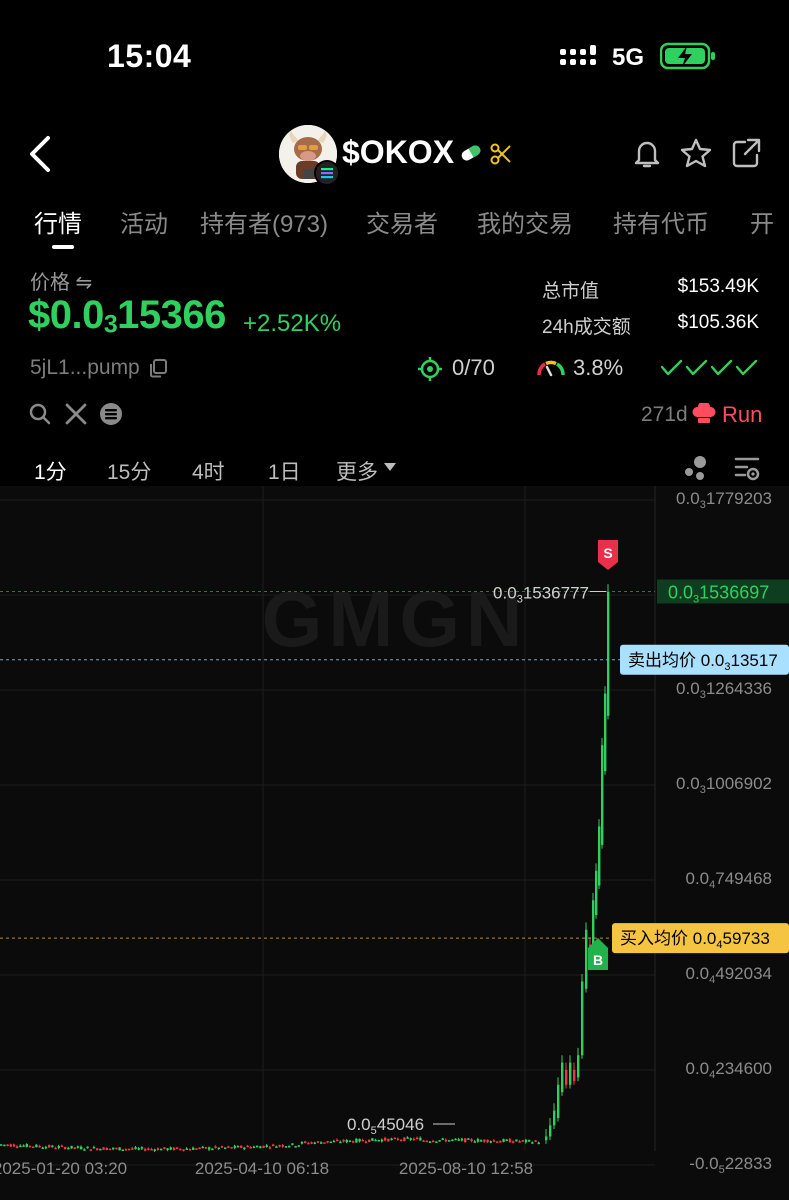 Image resolution: width=789 pixels, height=1200 pixels. Describe the element at coordinates (76, 414) in the screenshot. I see `x-twitter-icon` at that location.